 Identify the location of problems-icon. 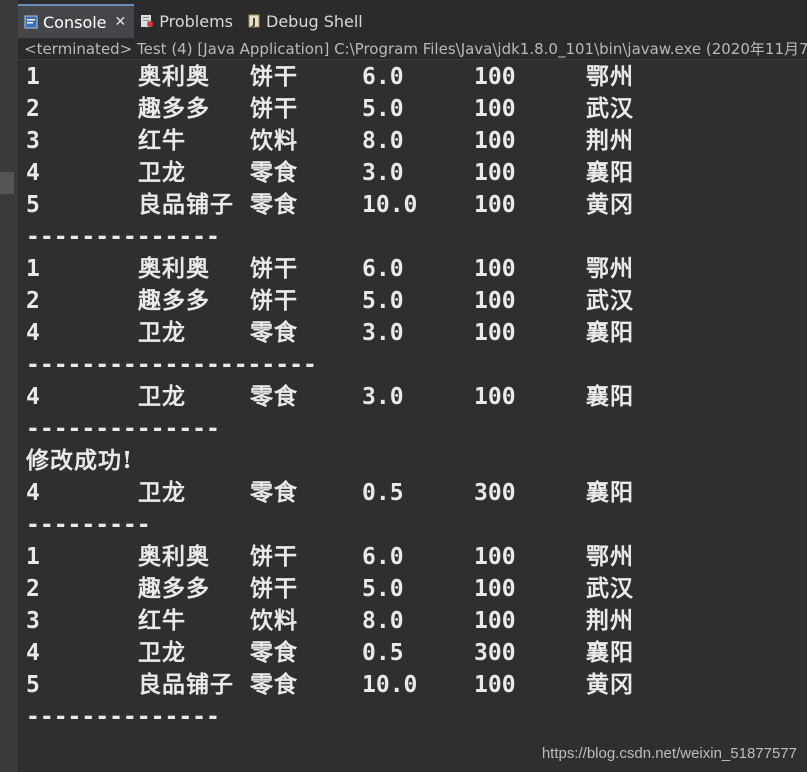
(147, 21).